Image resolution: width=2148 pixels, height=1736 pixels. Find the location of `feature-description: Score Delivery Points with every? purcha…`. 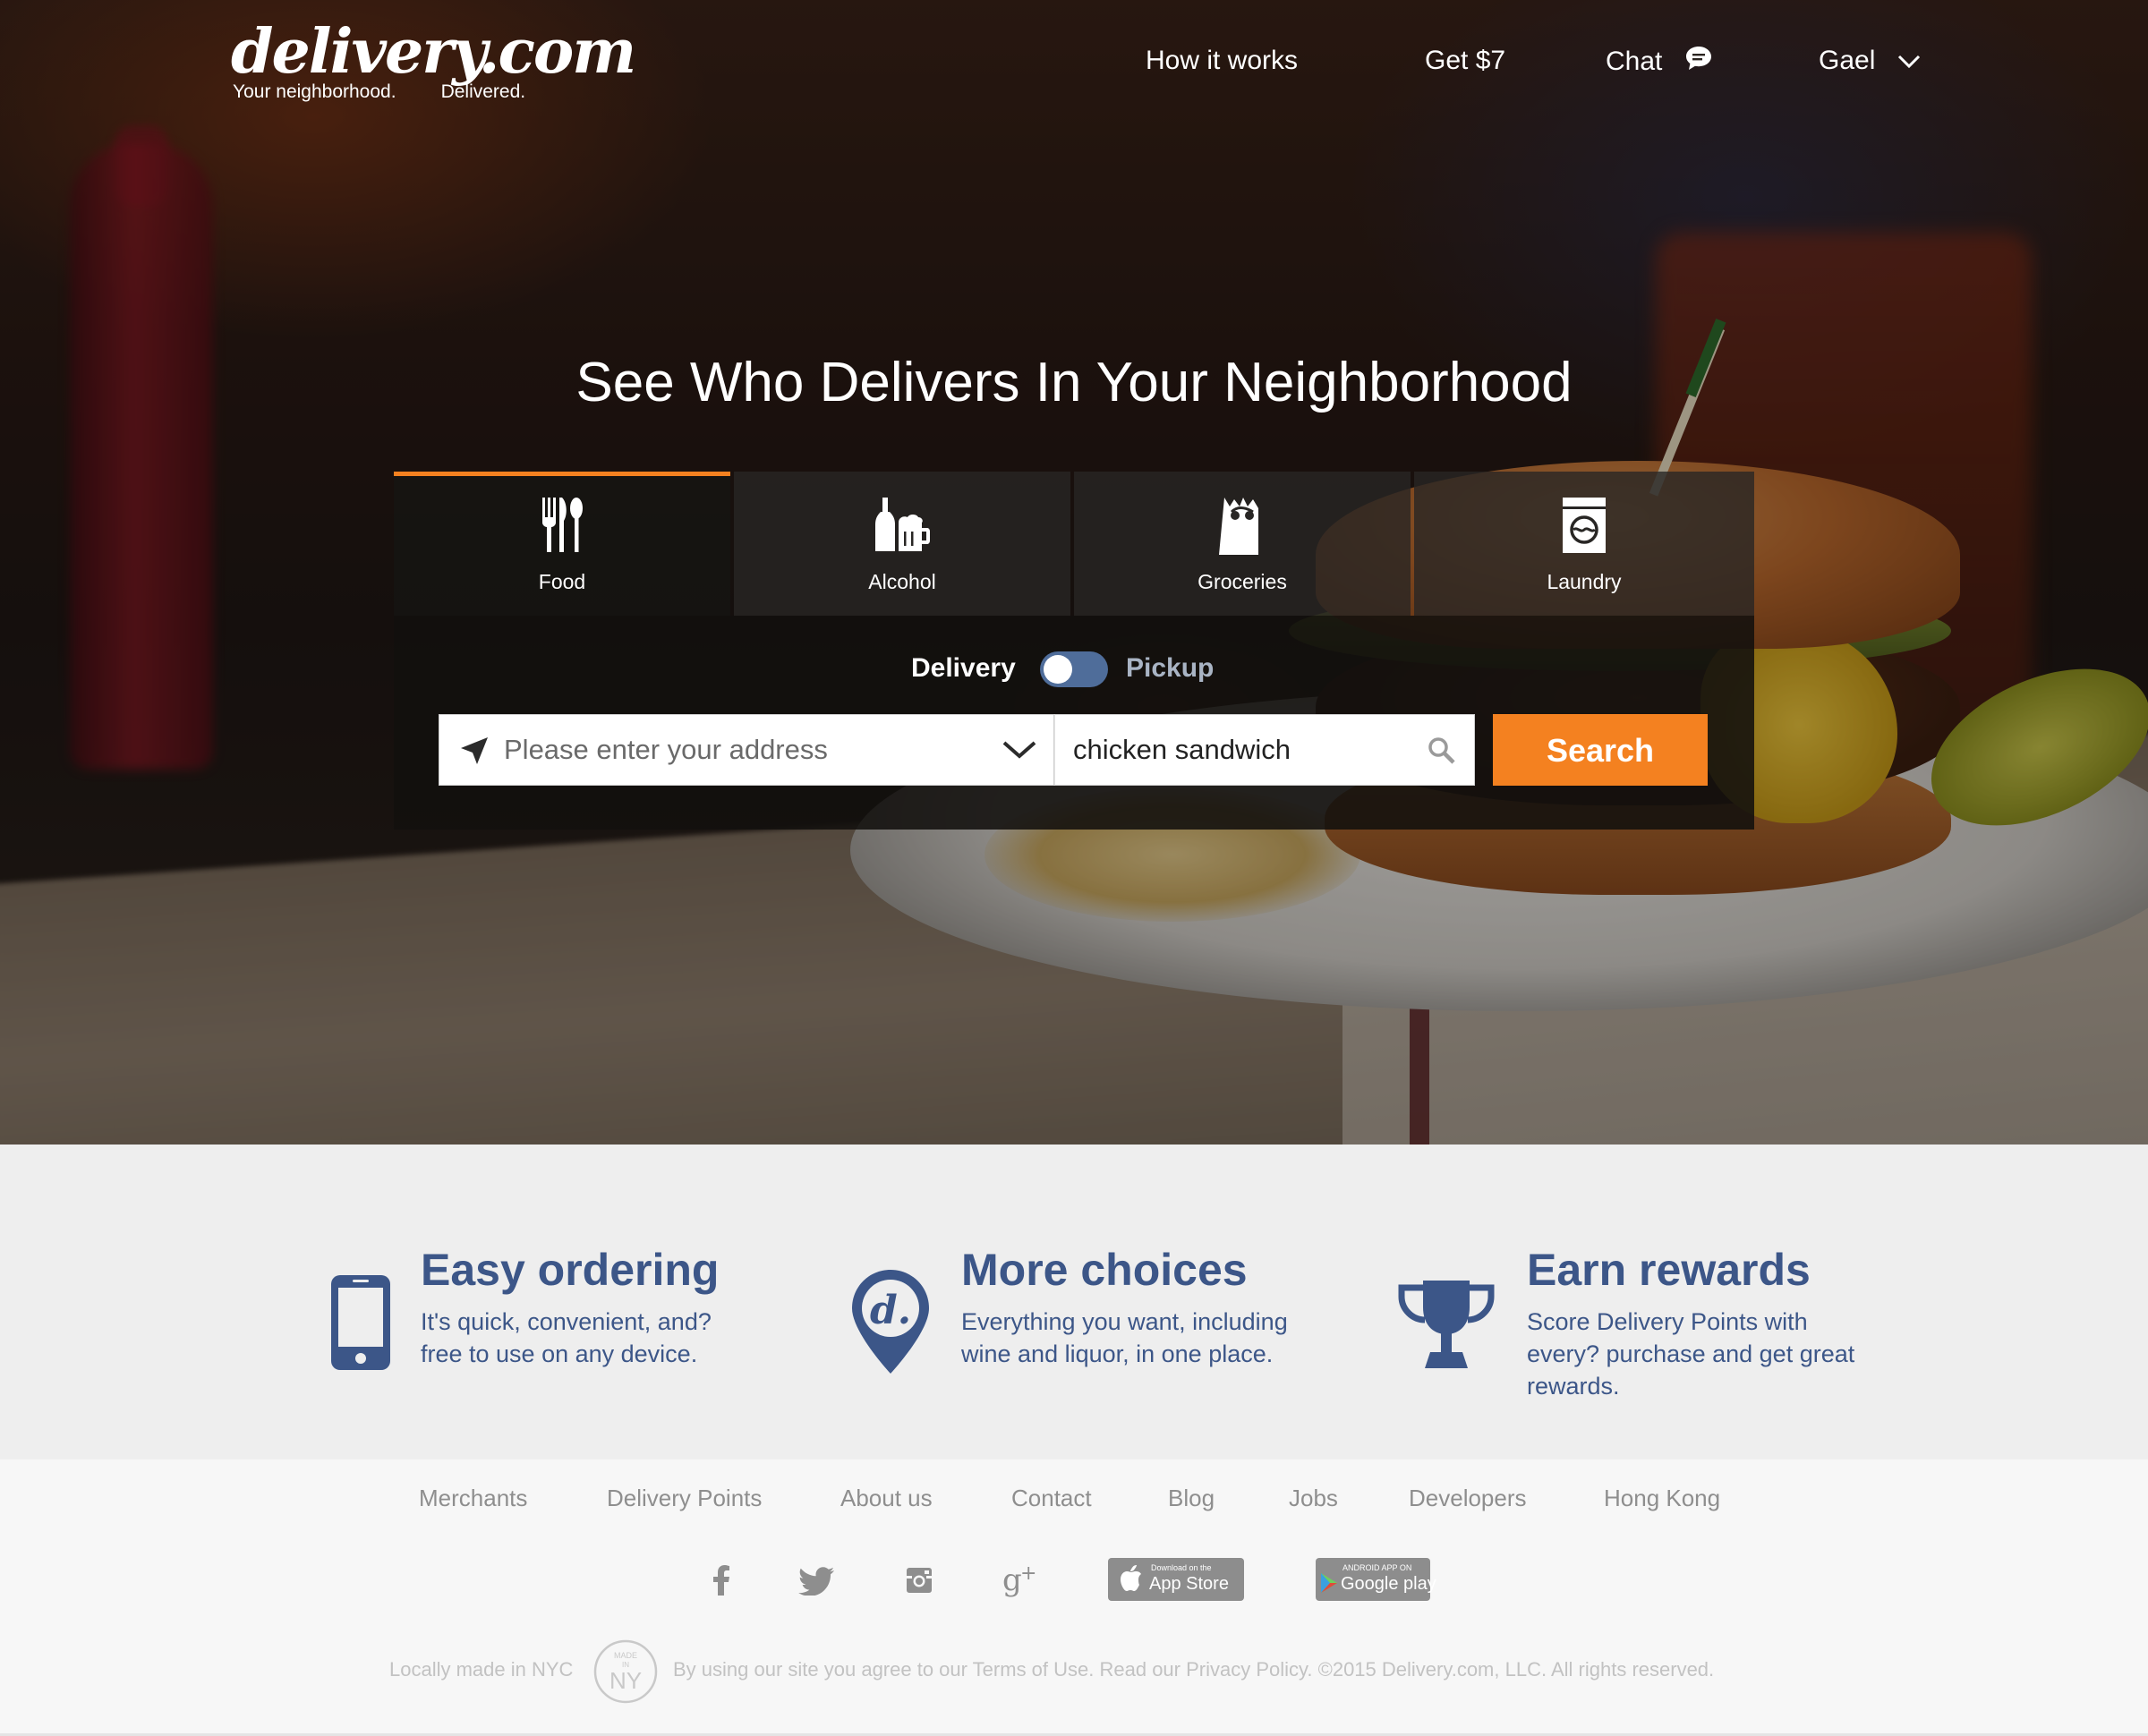

feature-description: Score Delivery Points with every? purcha… is located at coordinates (1691, 1354).